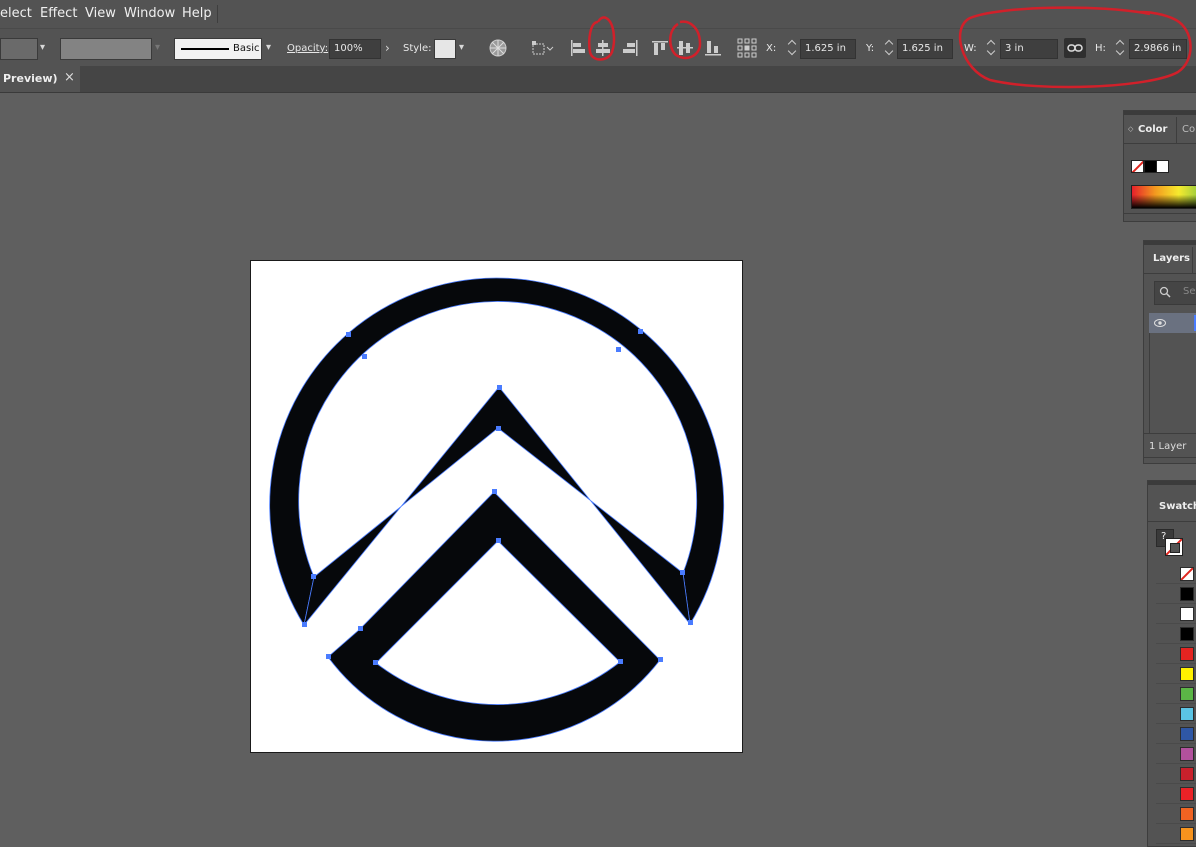 The width and height of the screenshot is (1196, 847). Describe the element at coordinates (870, 48) in the screenshot. I see `y-label: Y:` at that location.